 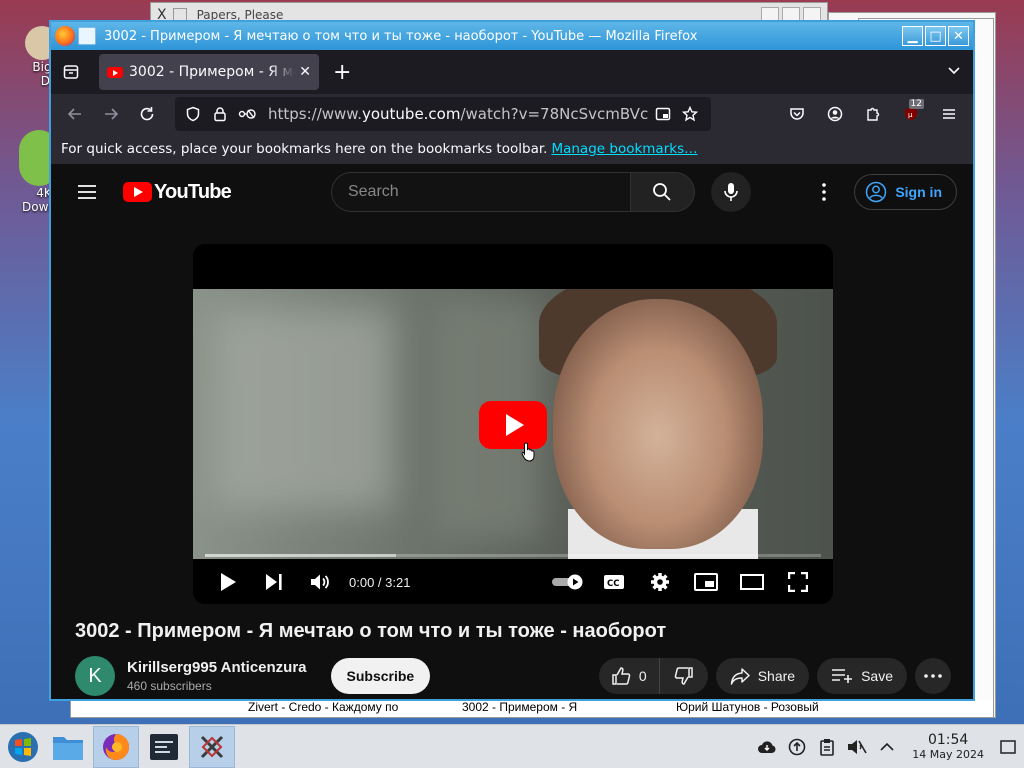 I want to click on pocket-button, so click(x=797, y=114).